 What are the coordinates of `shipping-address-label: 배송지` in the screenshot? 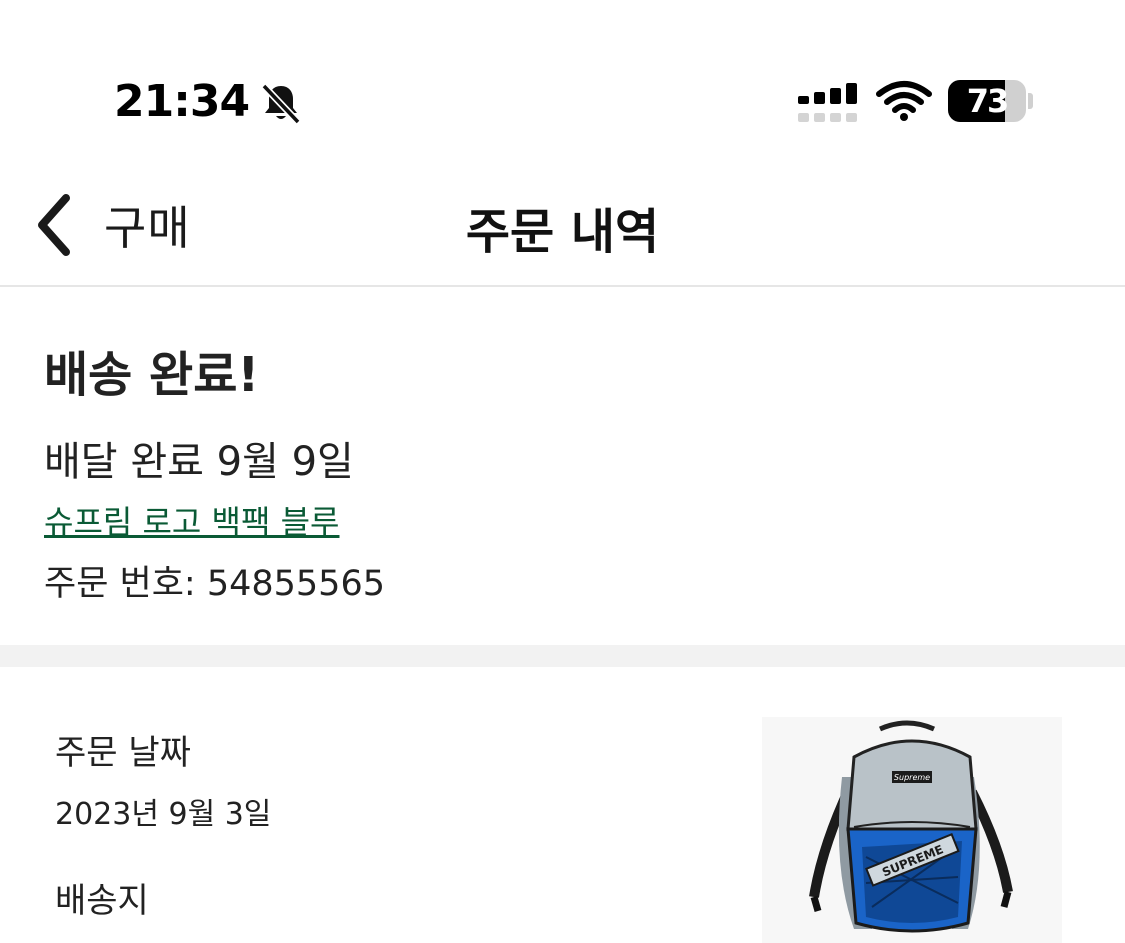 It's located at (102, 901).